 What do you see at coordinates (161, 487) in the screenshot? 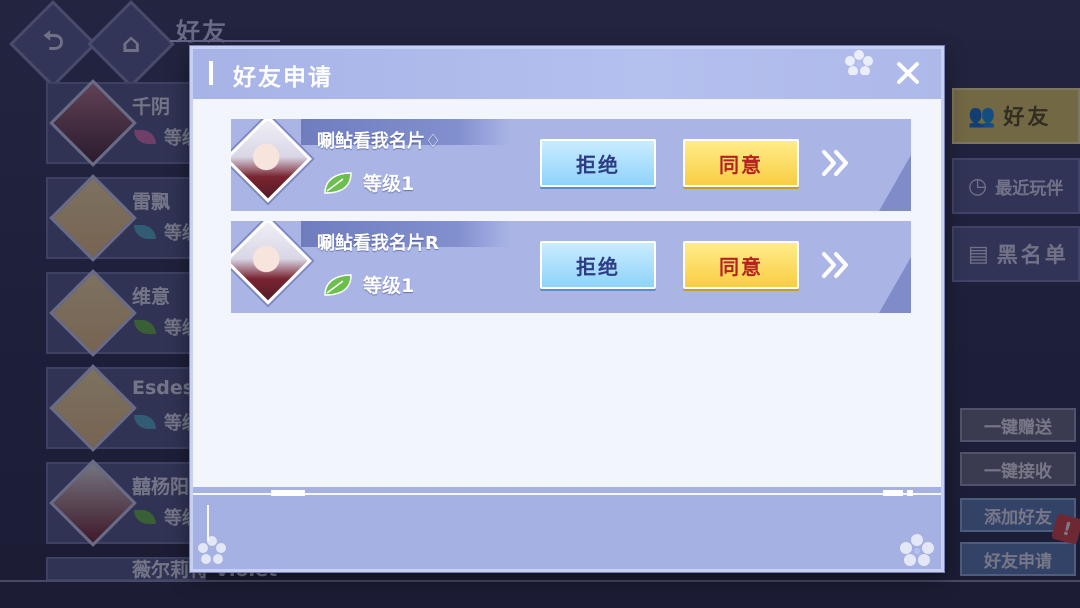
I see `friend-name: 囍杨阳` at bounding box center [161, 487].